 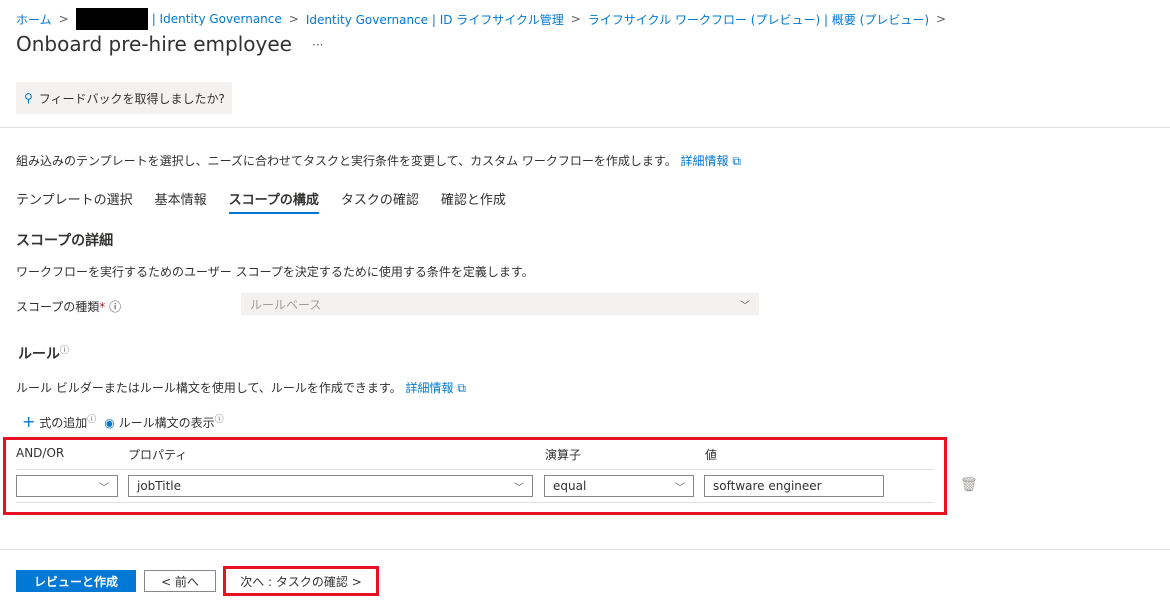 I want to click on wizard-tabs: テンプレートの選択 基本情報 スコープの構成 タスクの確認 確認と作成, so click(x=261, y=201).